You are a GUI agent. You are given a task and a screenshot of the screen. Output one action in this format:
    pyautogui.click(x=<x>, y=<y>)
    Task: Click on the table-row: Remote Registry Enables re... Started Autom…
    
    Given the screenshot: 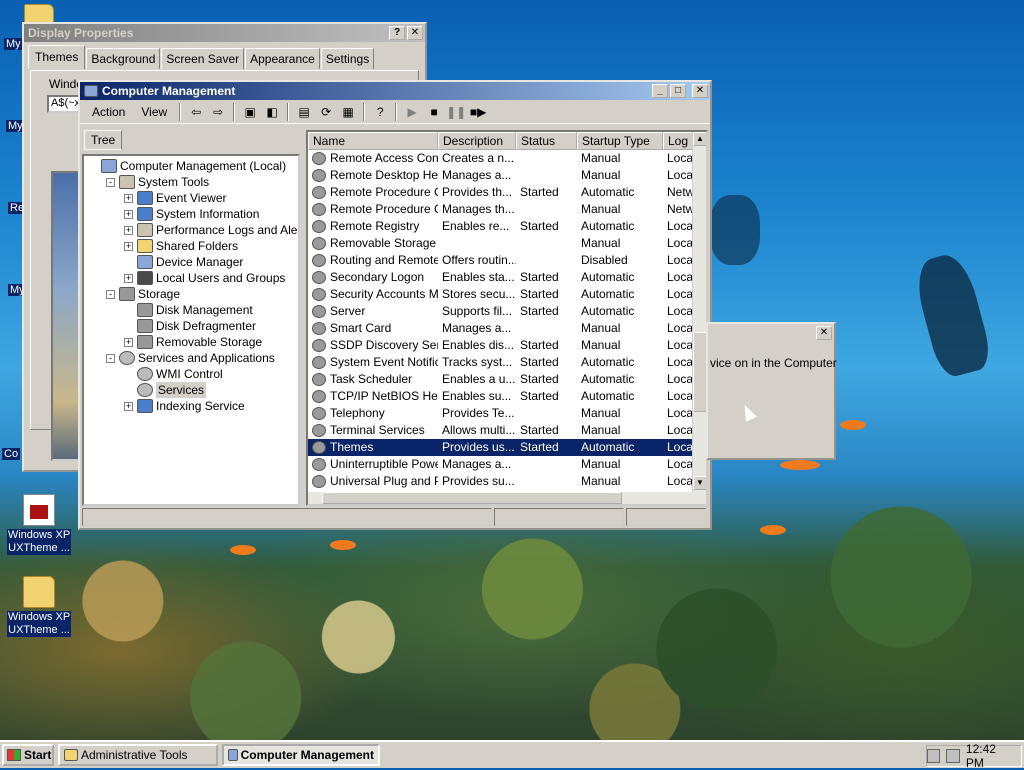 What is the action you would take?
    pyautogui.click(x=507, y=226)
    